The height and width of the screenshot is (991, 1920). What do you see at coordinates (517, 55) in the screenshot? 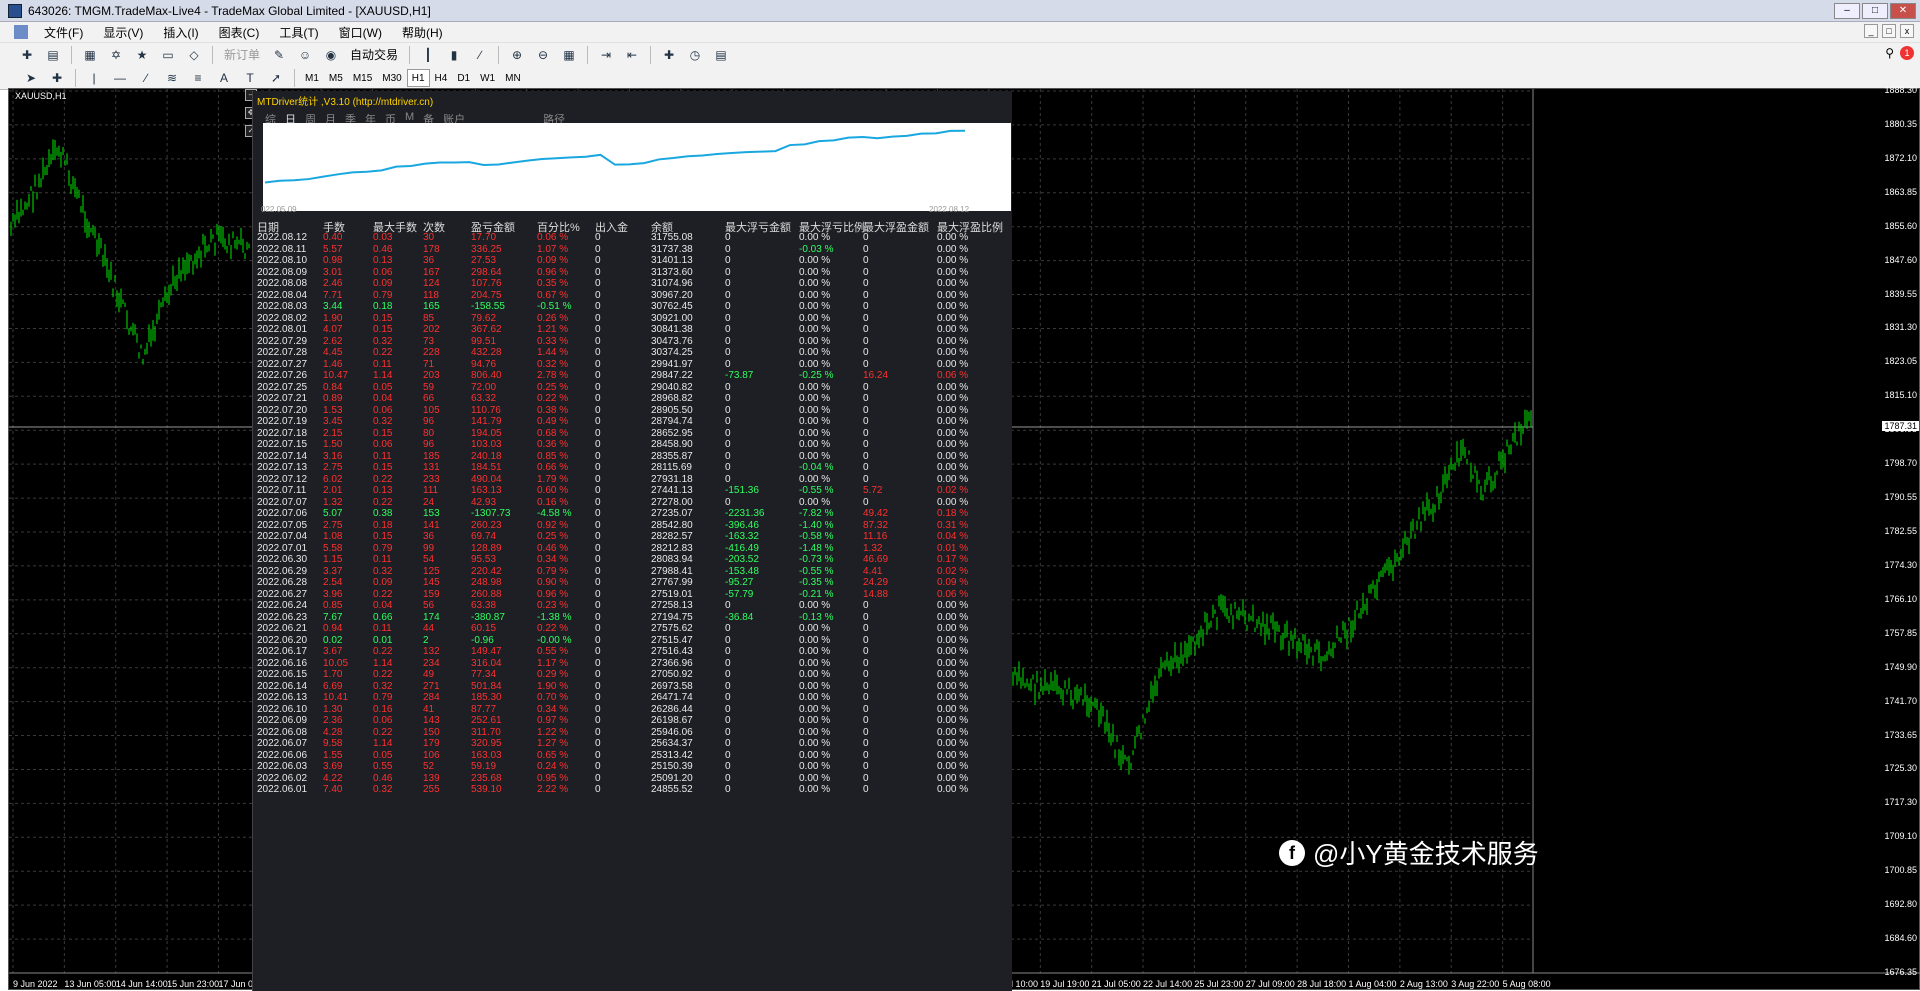
I see `zoom-in-icon: ⊕` at bounding box center [517, 55].